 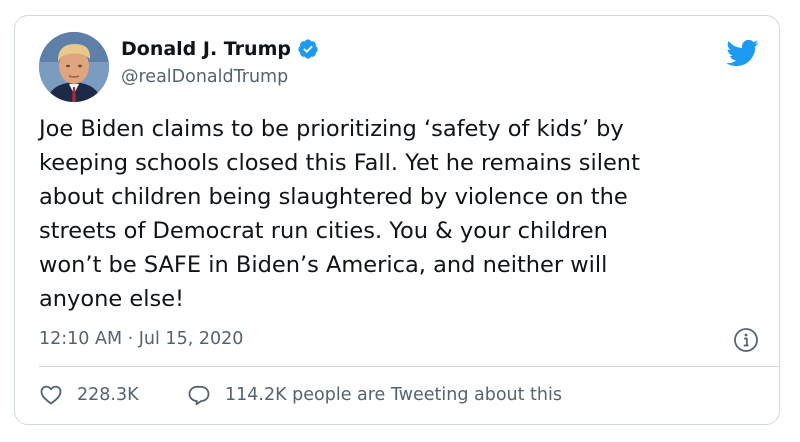 What do you see at coordinates (204, 77) in the screenshot?
I see `user-handle: @realDonaldTrump` at bounding box center [204, 77].